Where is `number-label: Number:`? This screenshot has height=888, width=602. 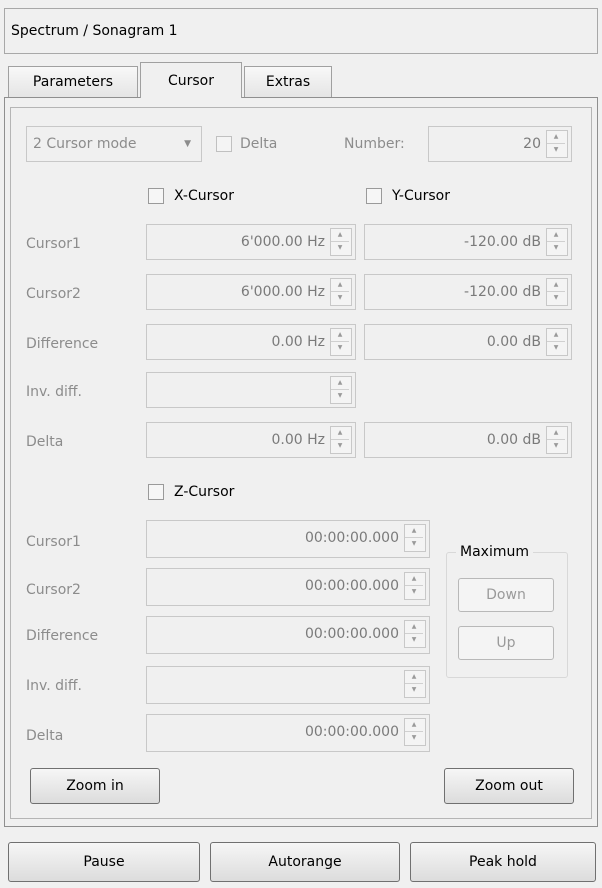
number-label: Number: is located at coordinates (374, 144).